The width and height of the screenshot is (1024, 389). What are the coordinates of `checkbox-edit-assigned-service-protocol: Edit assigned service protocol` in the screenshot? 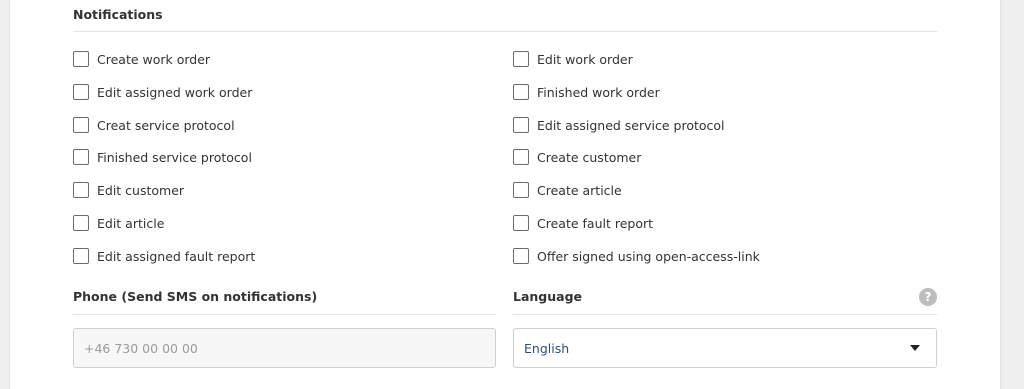 It's located at (619, 125).